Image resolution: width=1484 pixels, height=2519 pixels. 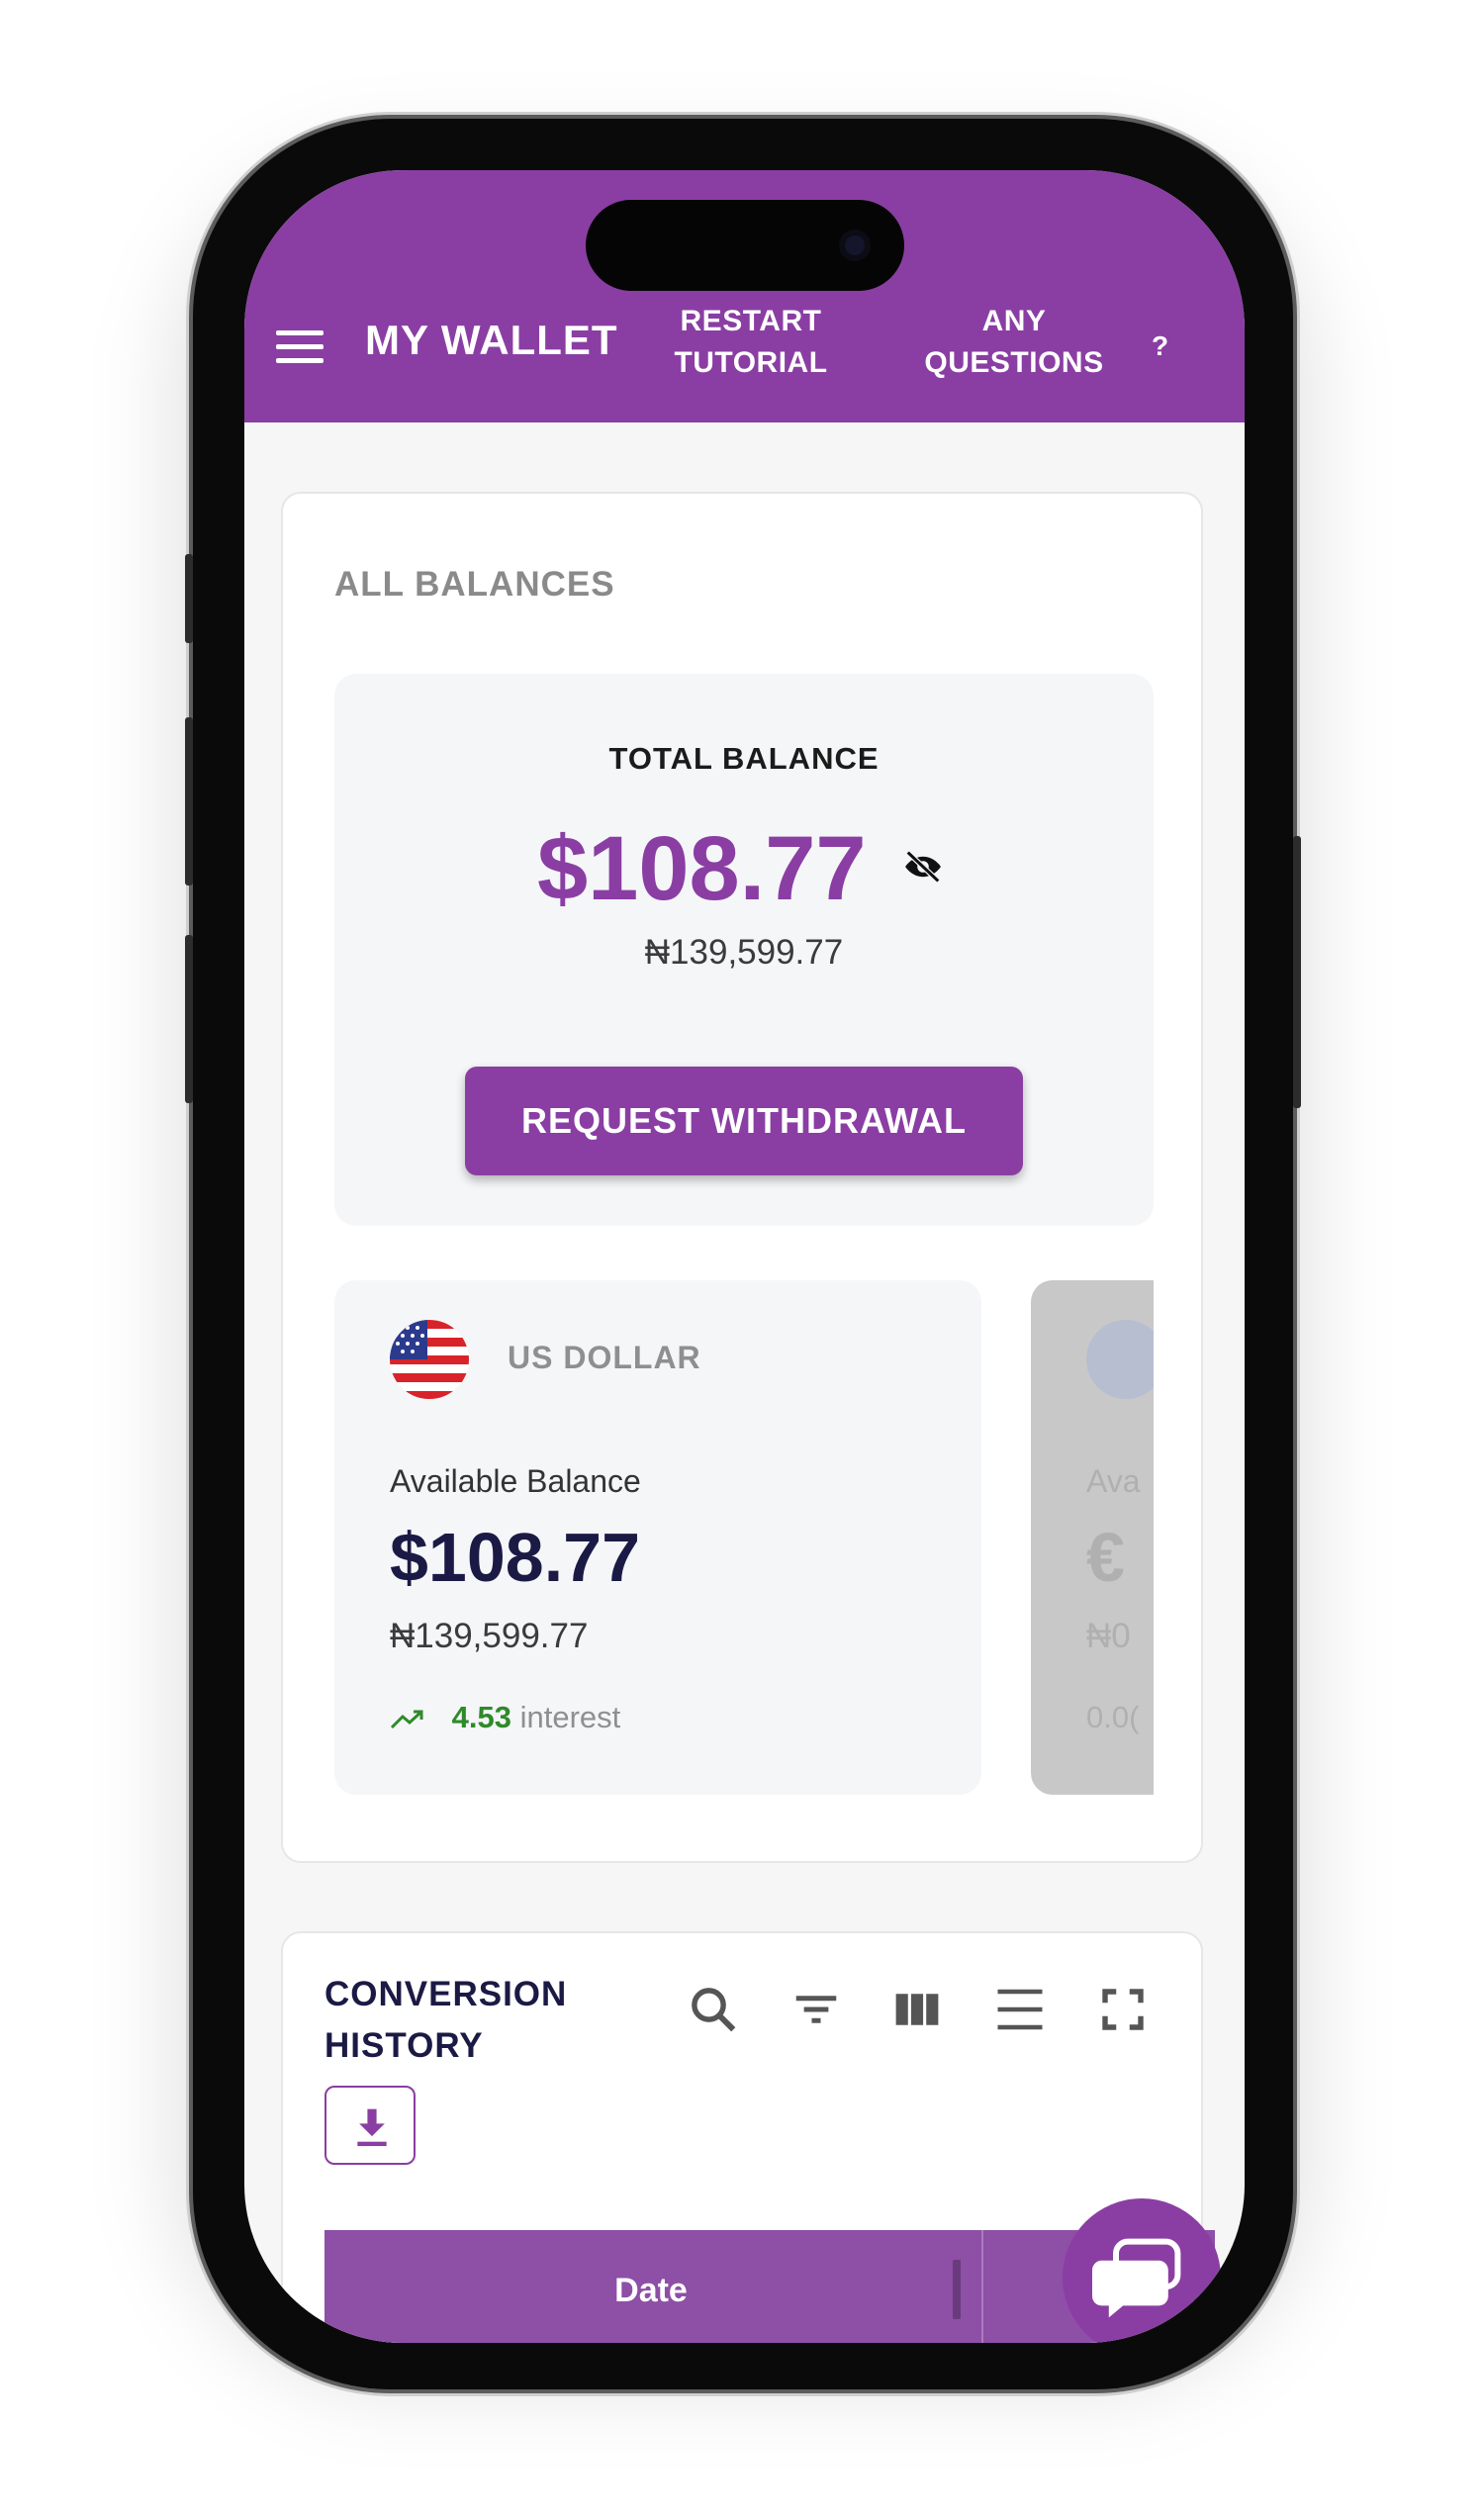 I want to click on euro-interest: 0.0(, so click(x=1113, y=1717).